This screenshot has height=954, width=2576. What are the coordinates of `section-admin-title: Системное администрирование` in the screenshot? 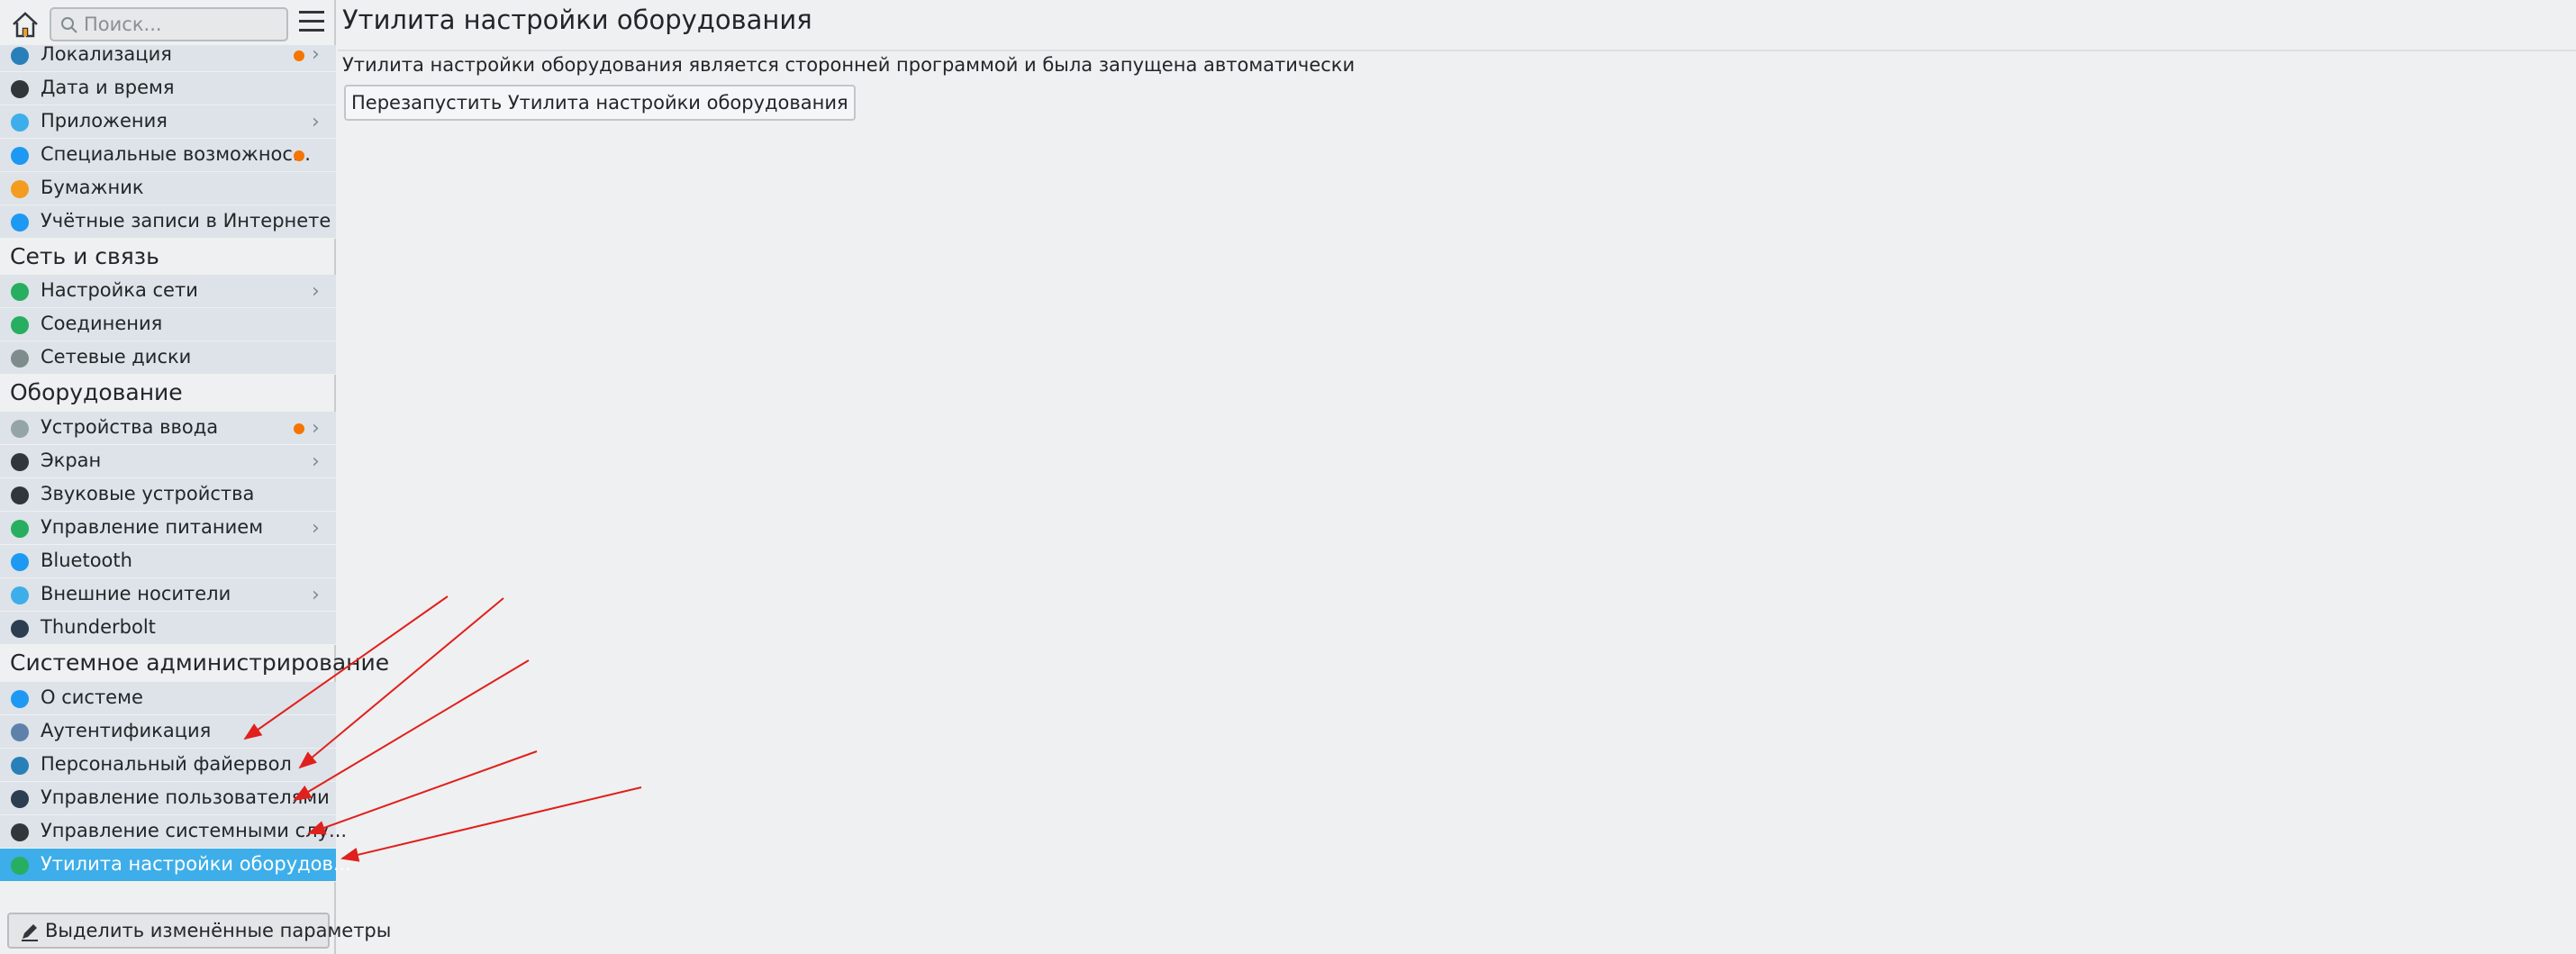 It's located at (200, 663).